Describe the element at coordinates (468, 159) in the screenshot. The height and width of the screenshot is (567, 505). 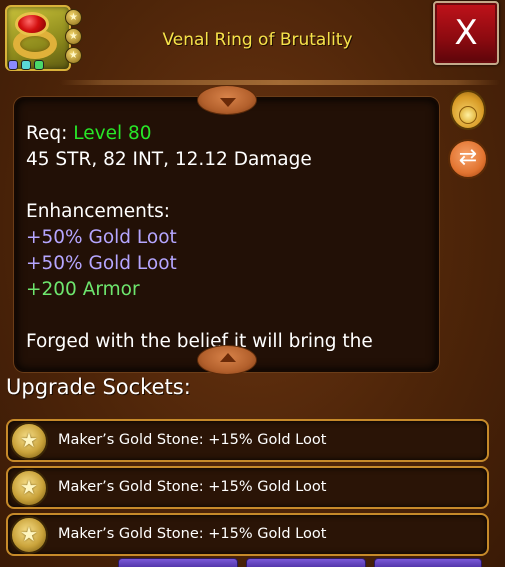
I see `swap-arrows-icon: ⇄` at that location.